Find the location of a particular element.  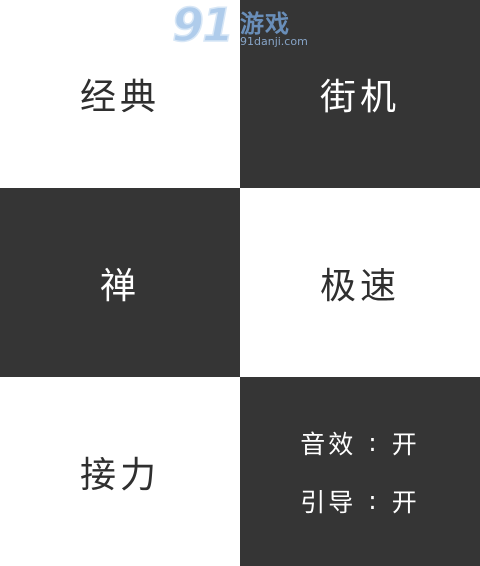

mode-label-classic: 经典 is located at coordinates (119, 97).